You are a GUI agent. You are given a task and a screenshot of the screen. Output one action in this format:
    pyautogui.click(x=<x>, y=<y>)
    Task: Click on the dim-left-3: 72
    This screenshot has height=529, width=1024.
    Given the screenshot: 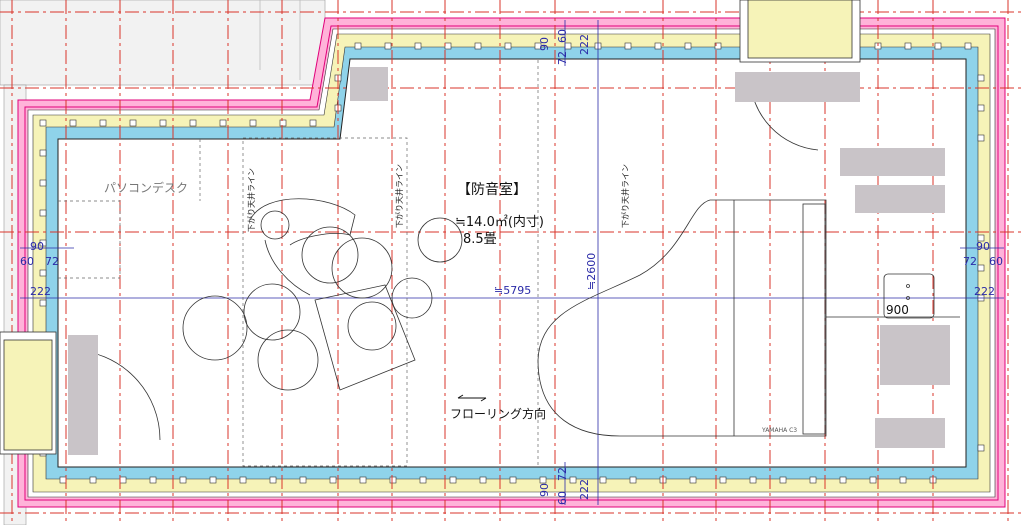 What is the action you would take?
    pyautogui.click(x=52, y=261)
    